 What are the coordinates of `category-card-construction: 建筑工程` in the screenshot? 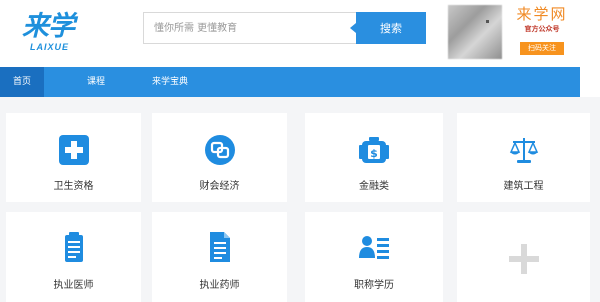 It's located at (523, 157).